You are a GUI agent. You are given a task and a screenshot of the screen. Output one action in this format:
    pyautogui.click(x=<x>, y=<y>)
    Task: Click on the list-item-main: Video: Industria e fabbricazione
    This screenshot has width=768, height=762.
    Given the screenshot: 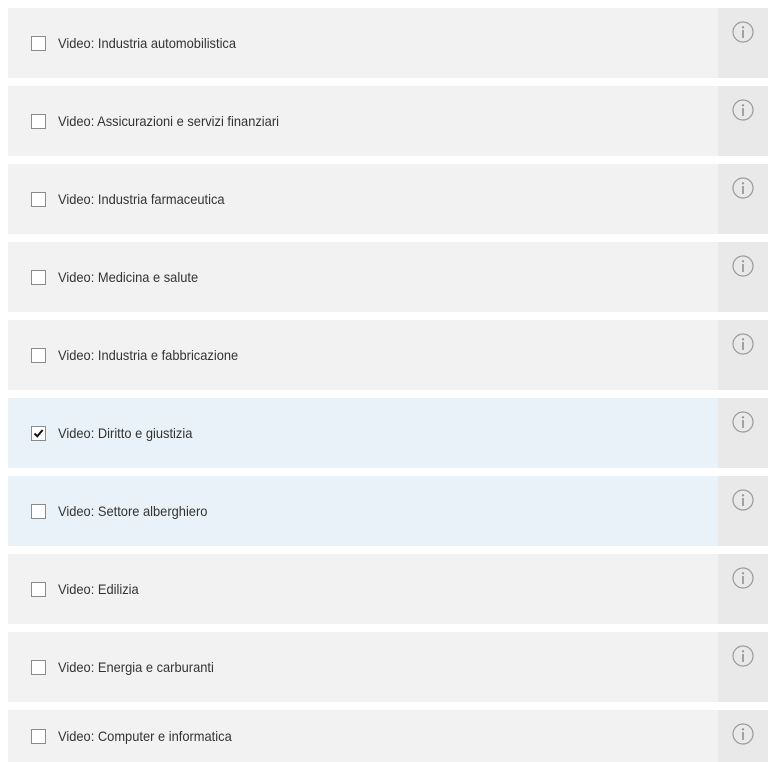 What is the action you would take?
    pyautogui.click(x=363, y=355)
    